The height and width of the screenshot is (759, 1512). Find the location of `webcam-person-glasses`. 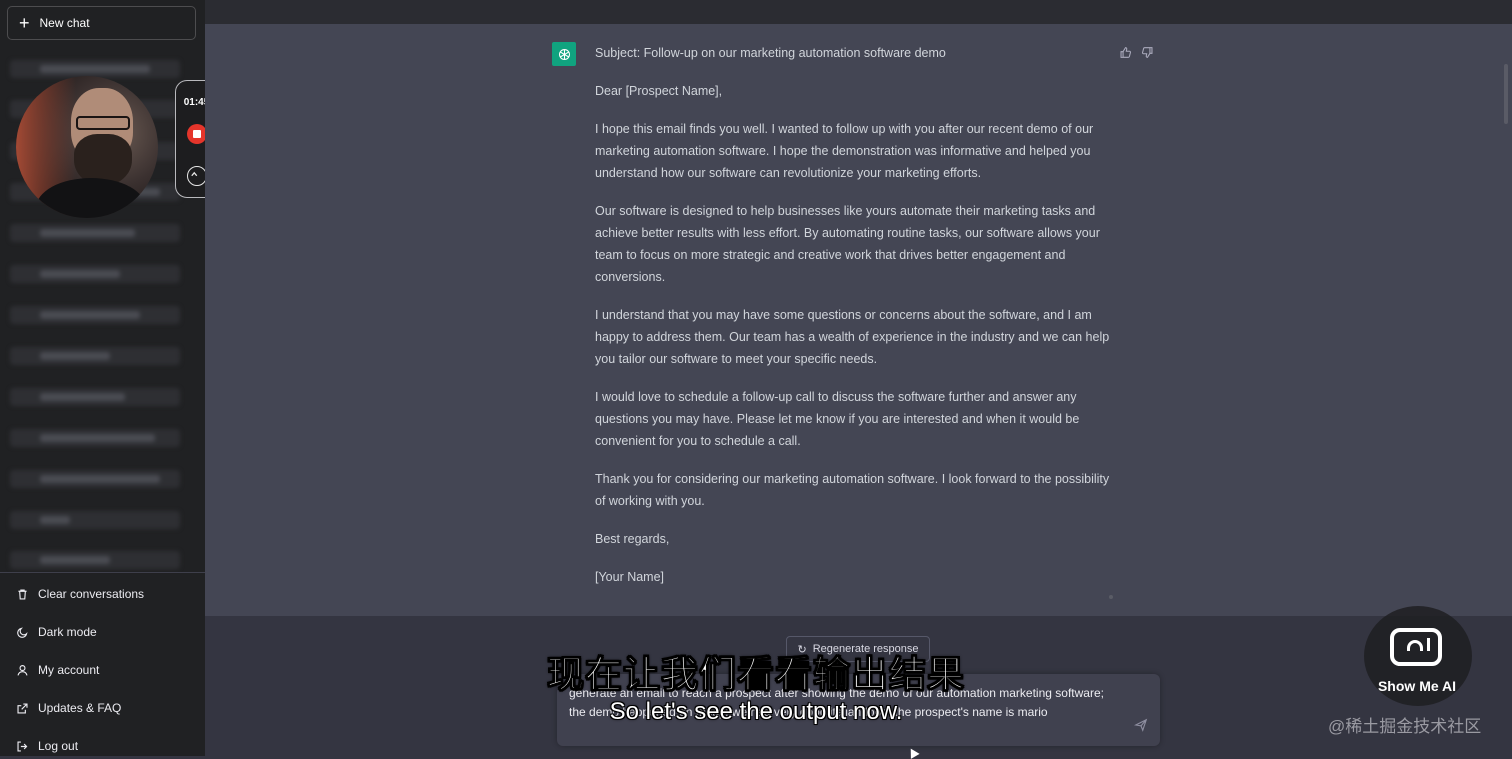

webcam-person-glasses is located at coordinates (103, 123).